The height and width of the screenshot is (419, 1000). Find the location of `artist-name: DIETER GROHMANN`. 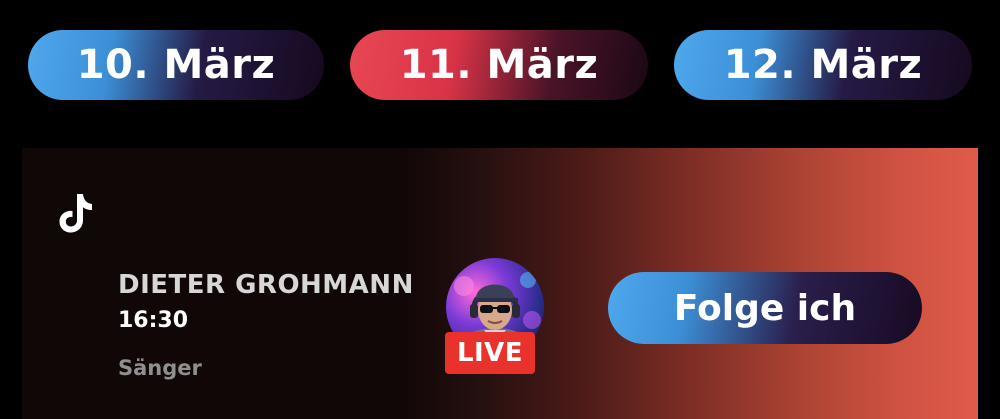

artist-name: DIETER GROHMANN is located at coordinates (266, 285).